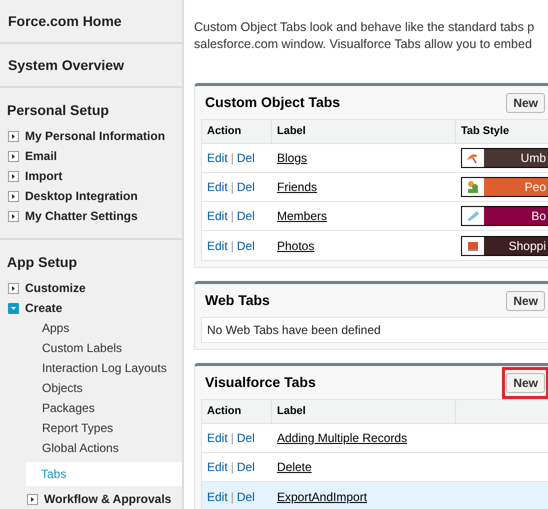 The image size is (548, 509). I want to click on people-icon, so click(473, 187).